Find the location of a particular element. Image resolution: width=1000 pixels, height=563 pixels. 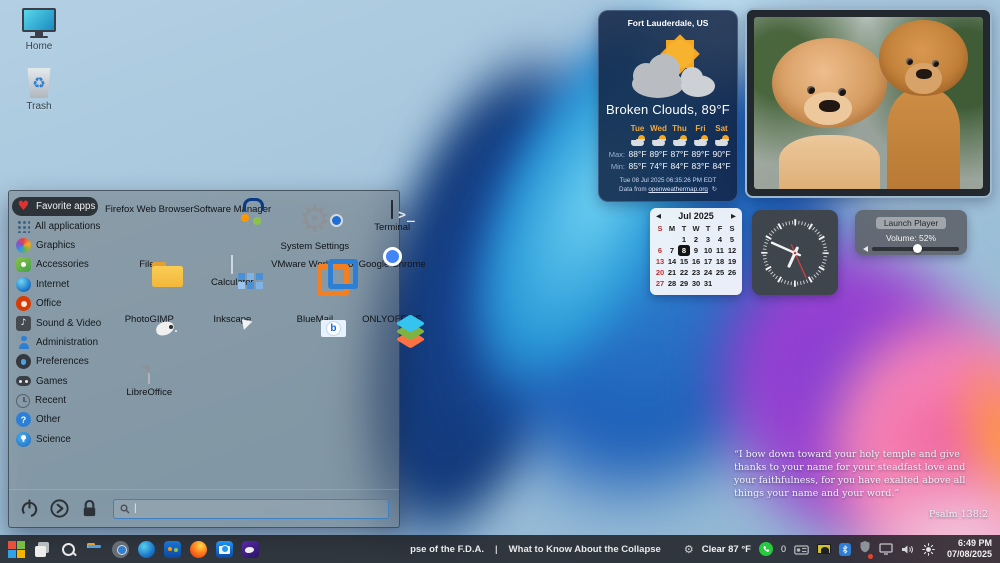

start-menu-button is located at coordinates (16, 549).